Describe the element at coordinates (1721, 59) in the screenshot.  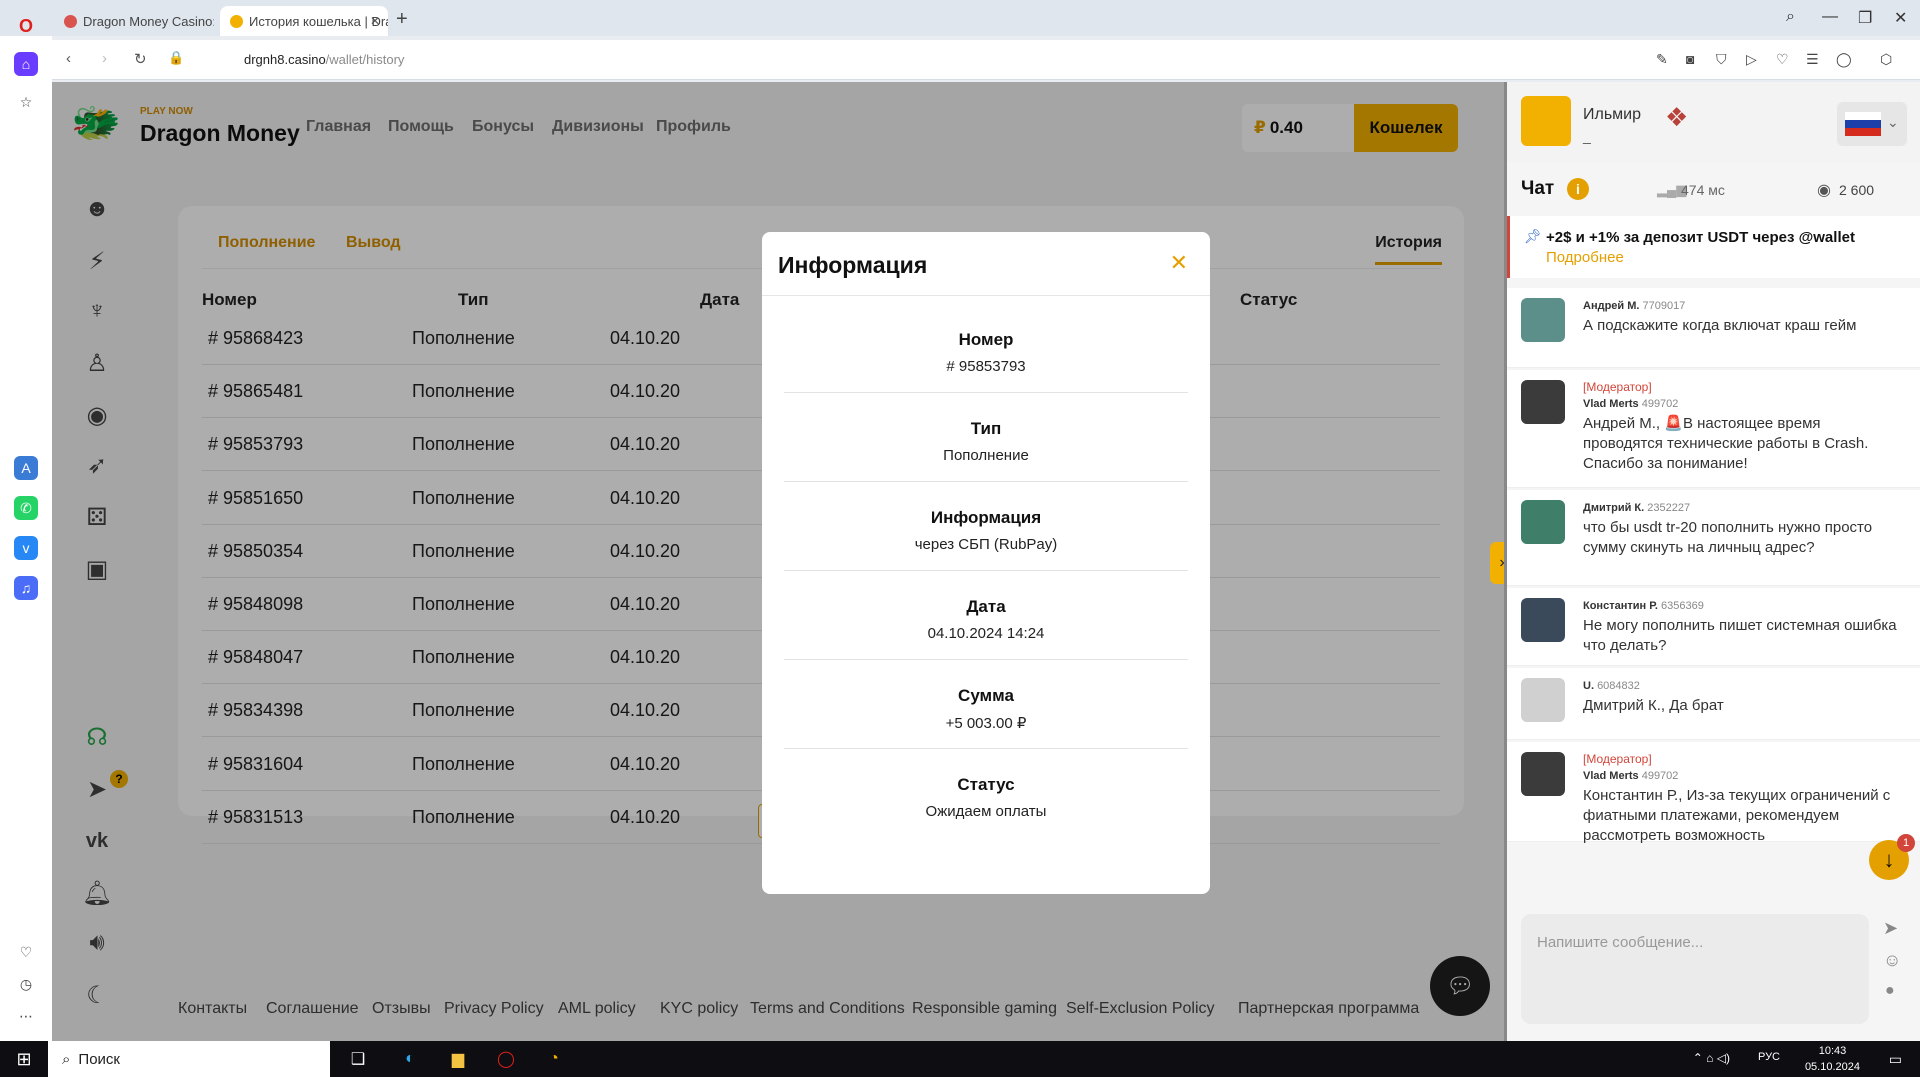
I see `shield-icon: ⛉` at that location.